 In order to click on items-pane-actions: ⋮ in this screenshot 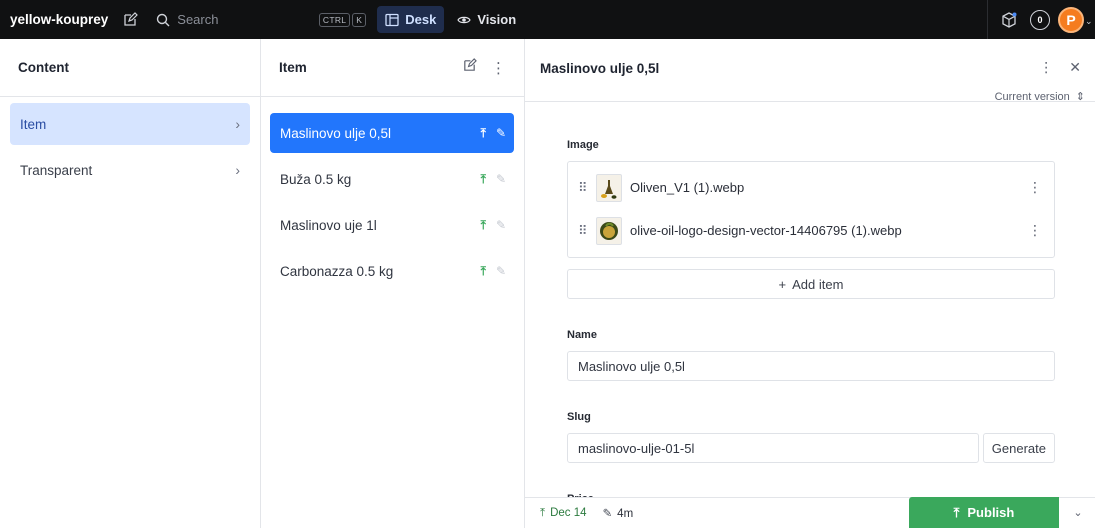, I will do `click(484, 67)`.